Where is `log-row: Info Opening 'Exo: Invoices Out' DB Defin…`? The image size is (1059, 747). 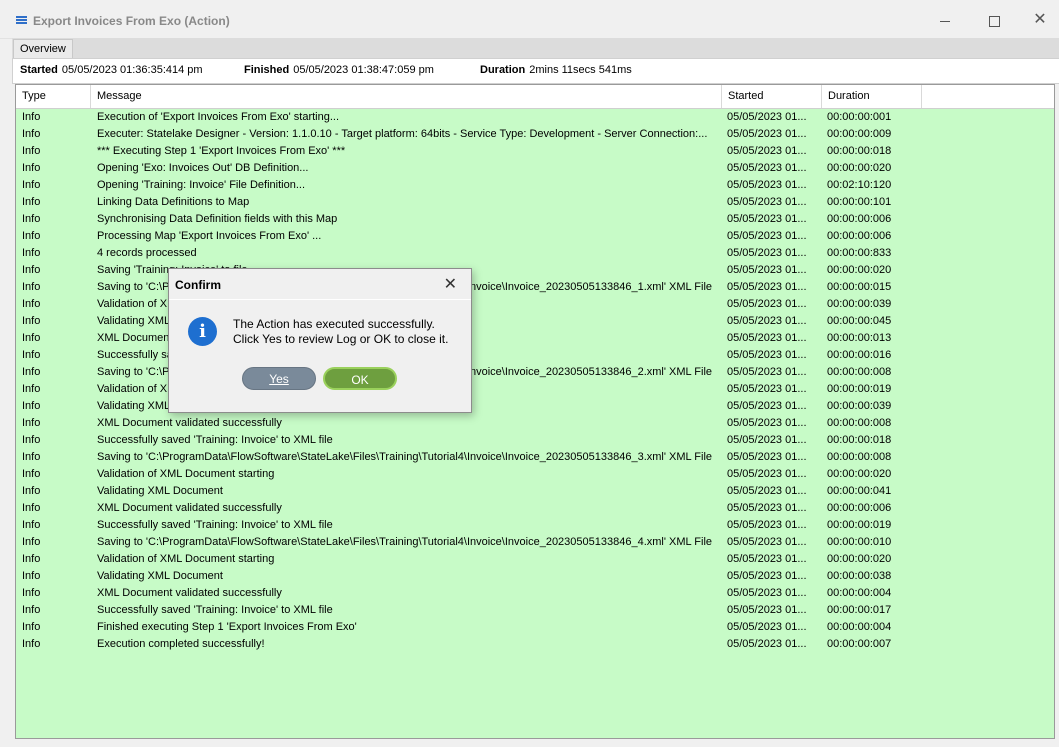
log-row: Info Opening 'Exo: Invoices Out' DB Defin… is located at coordinates (535, 168).